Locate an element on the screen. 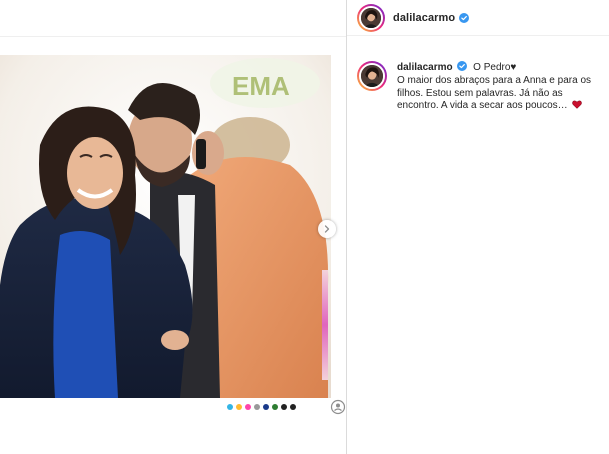 Image resolution: width=609 pixels, height=454 pixels. caption-avatar is located at coordinates (372, 76).